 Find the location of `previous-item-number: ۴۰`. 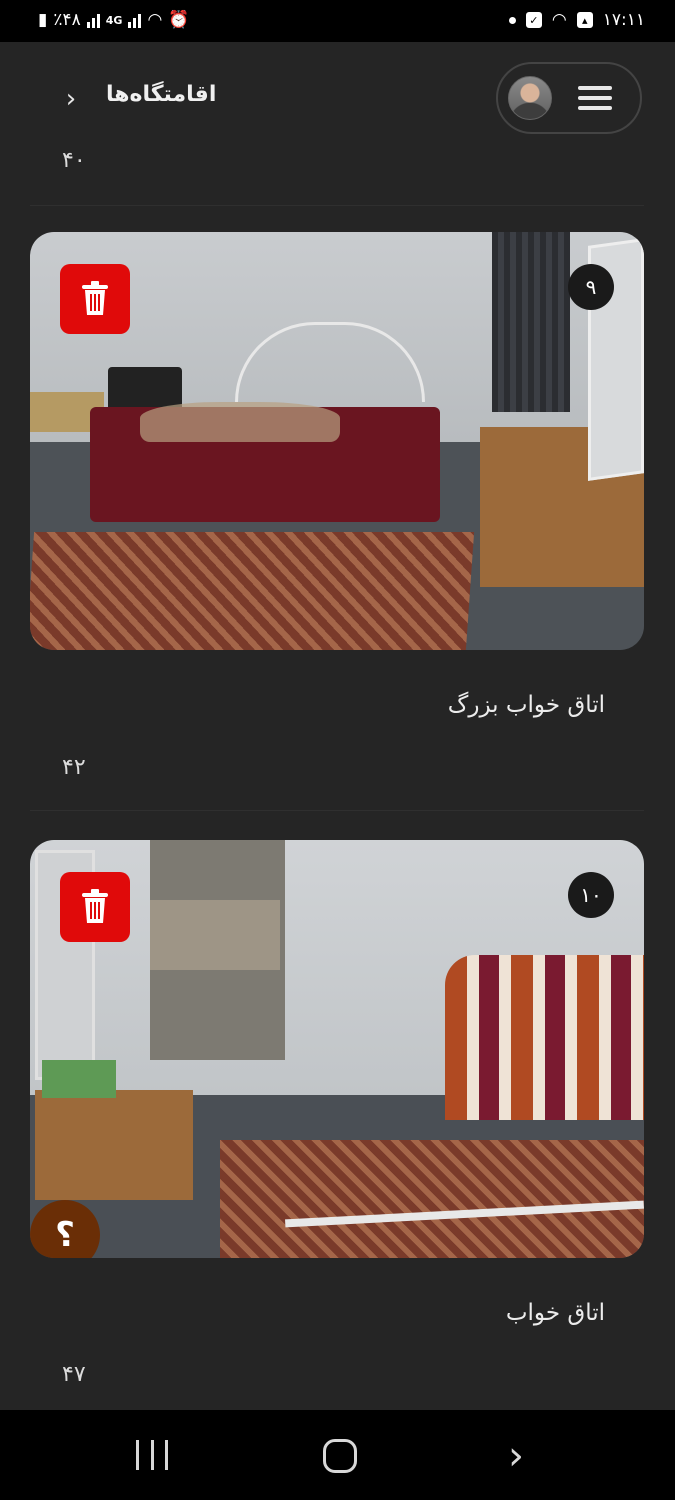

previous-item-number: ۴۰ is located at coordinates (74, 160).